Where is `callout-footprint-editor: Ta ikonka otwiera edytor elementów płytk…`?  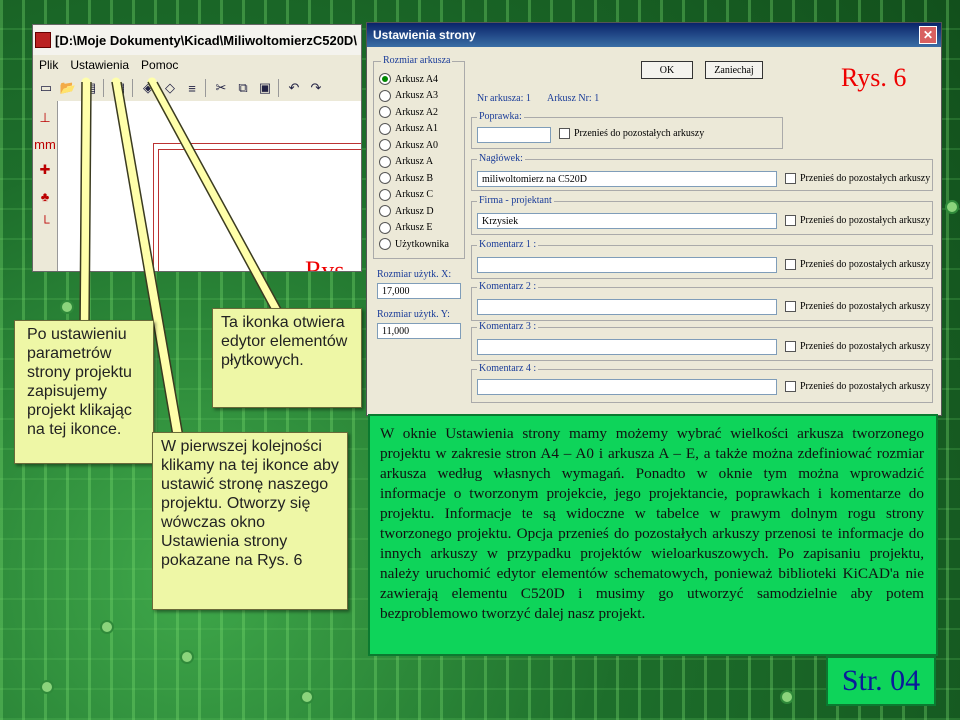 callout-footprint-editor: Ta ikonka otwiera edytor elementów płytk… is located at coordinates (287, 358).